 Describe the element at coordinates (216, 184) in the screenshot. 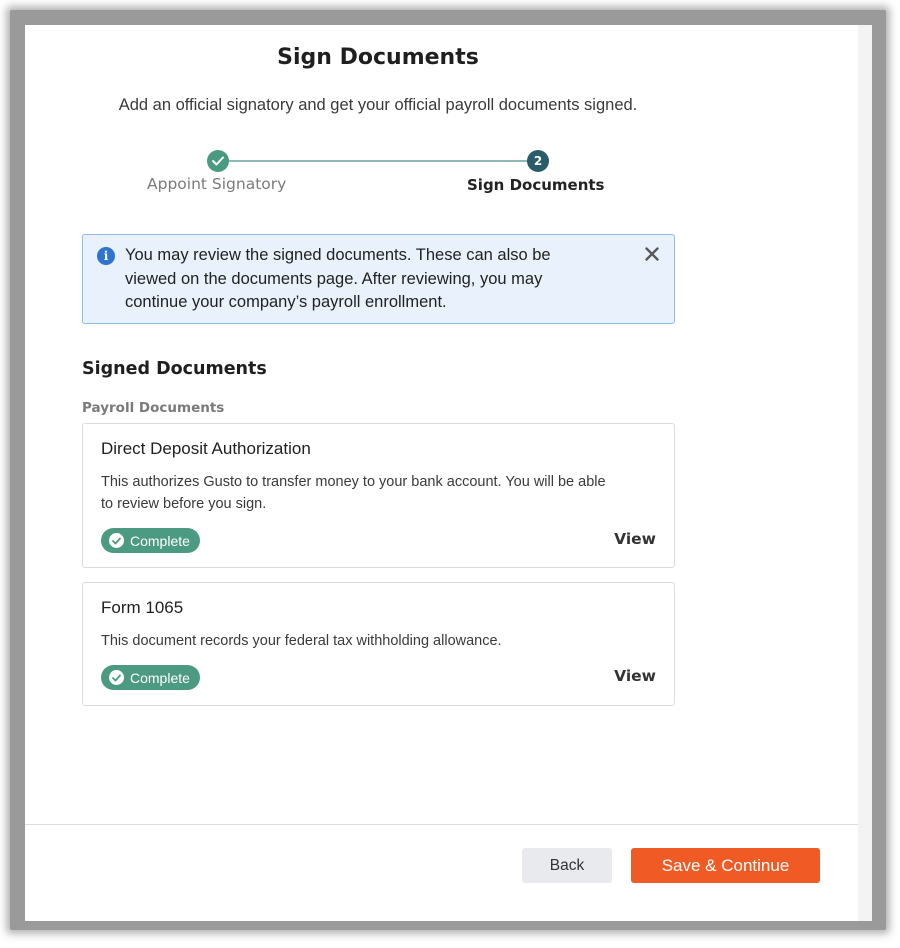

I see `step-label-appoint-signatory: Appoint Signatory` at that location.